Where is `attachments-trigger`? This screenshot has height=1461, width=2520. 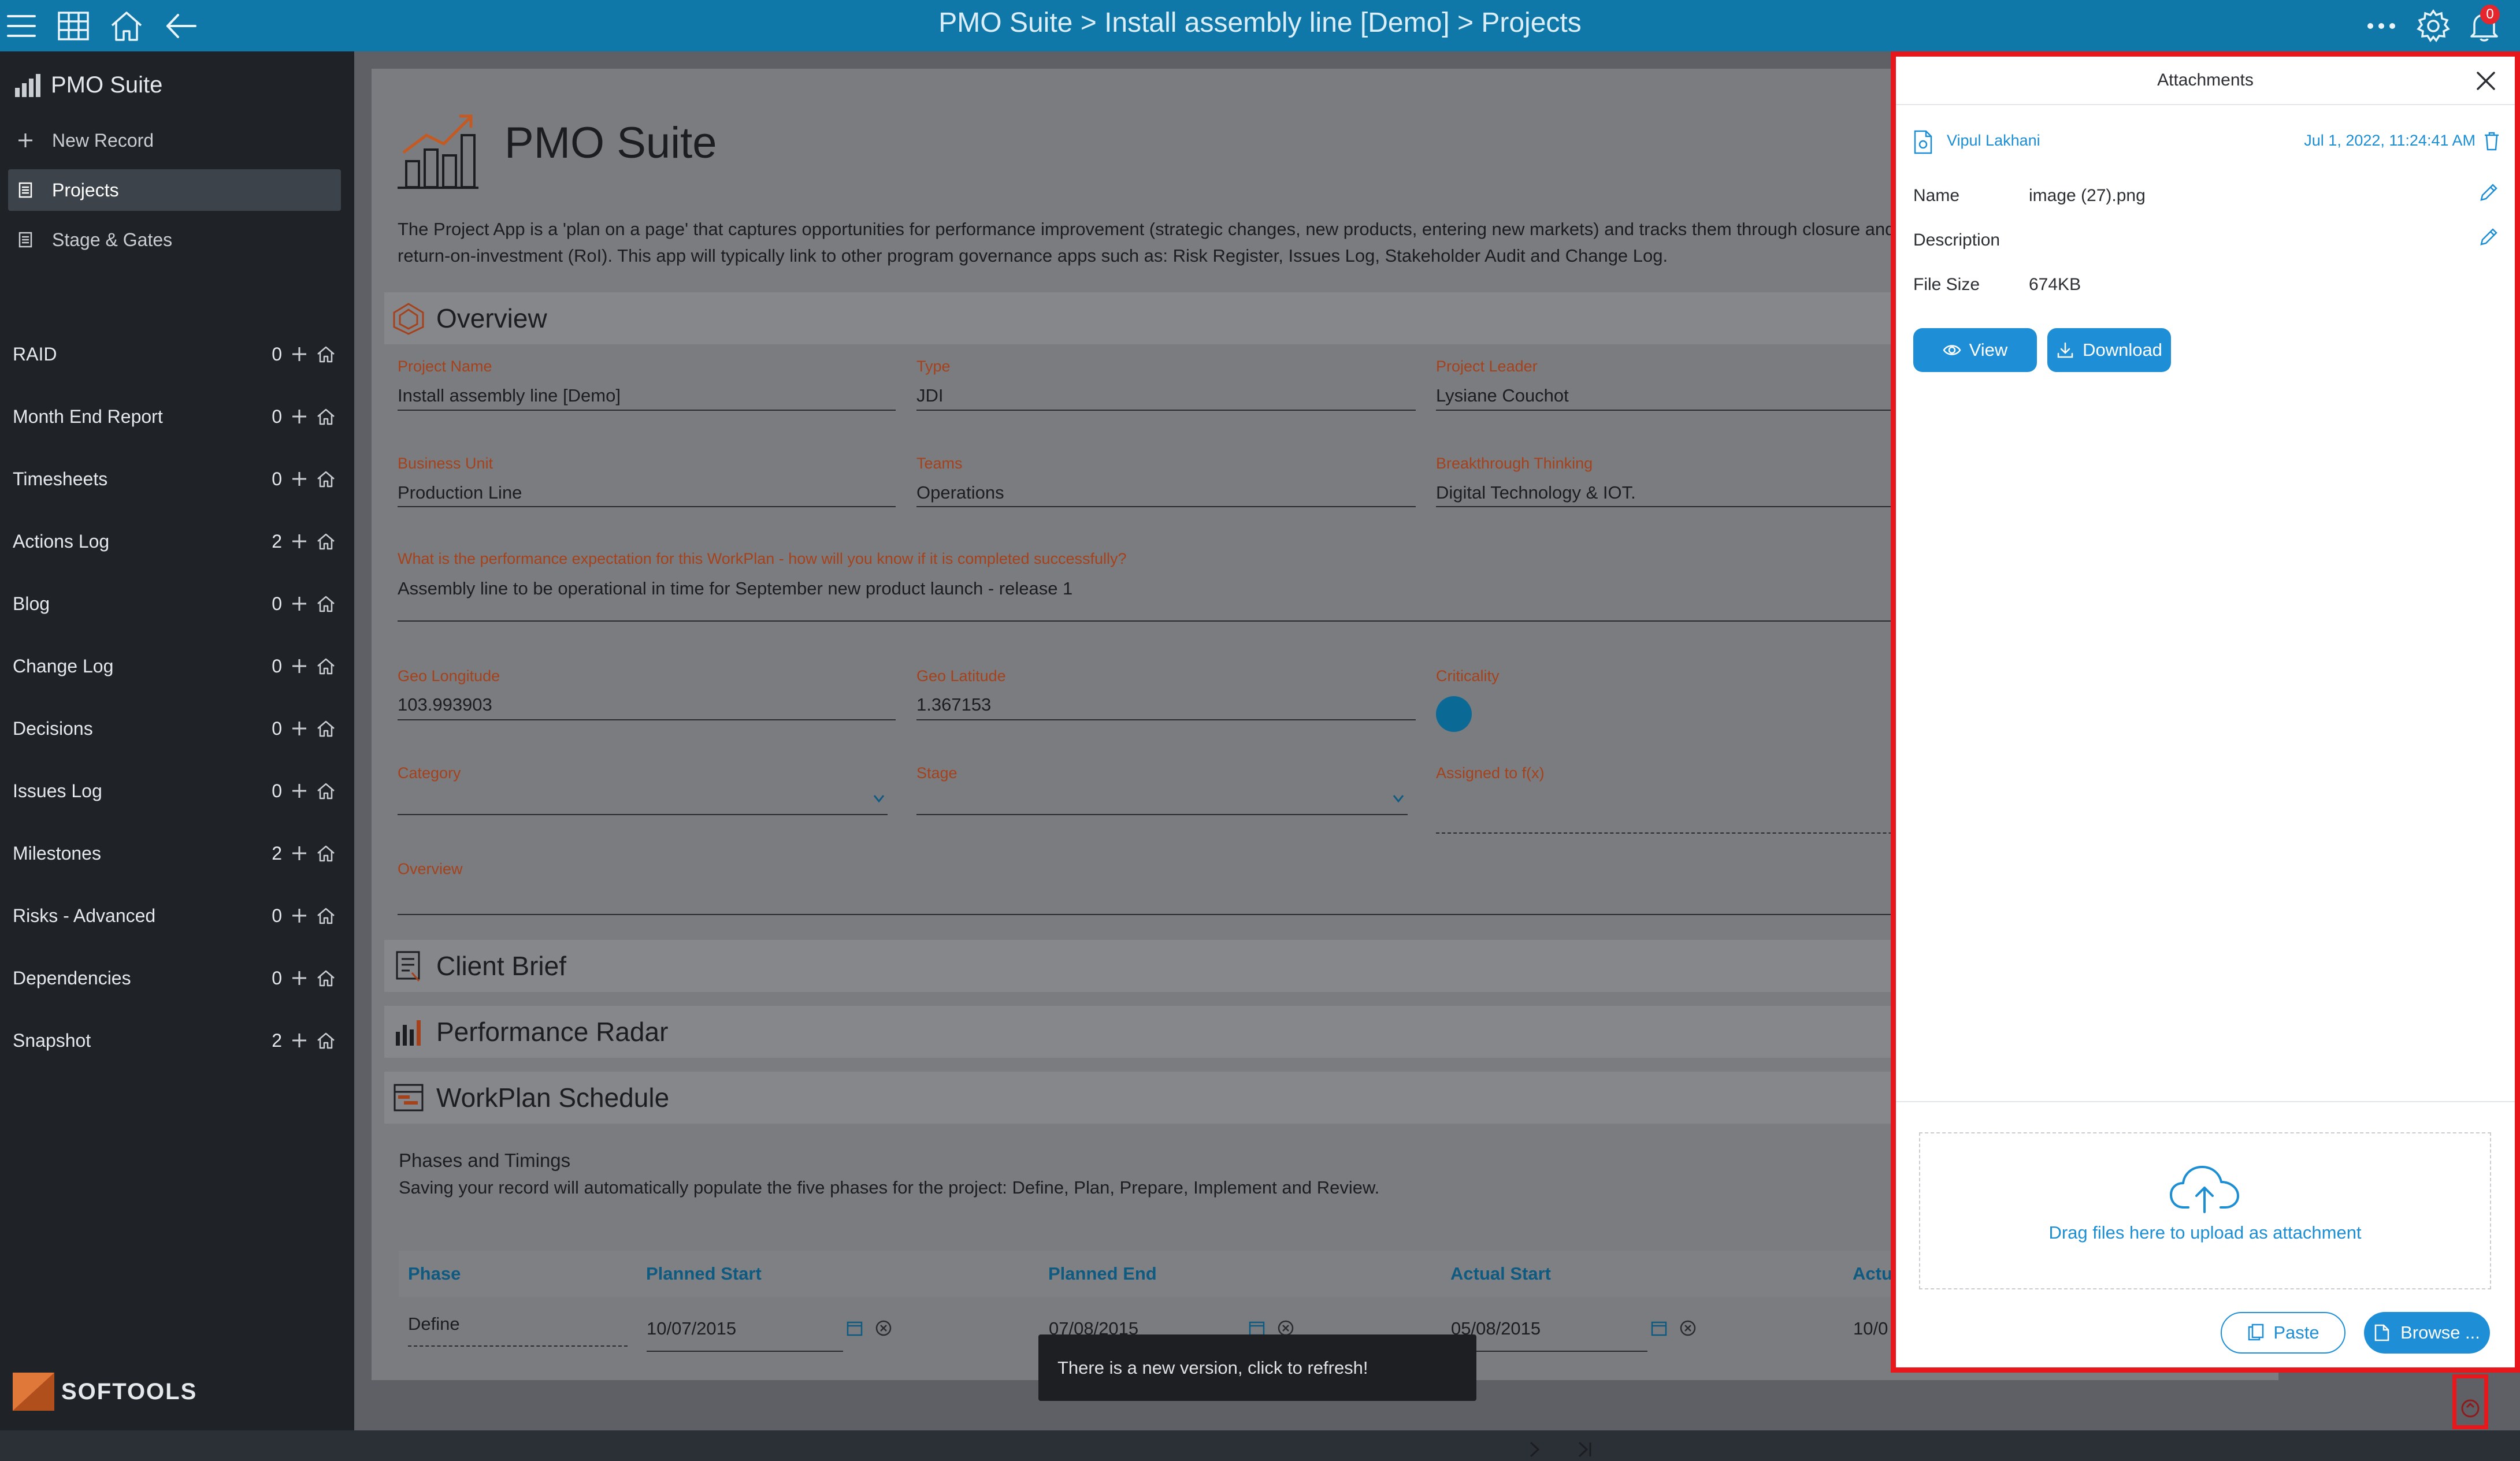
attachments-trigger is located at coordinates (2470, 1401).